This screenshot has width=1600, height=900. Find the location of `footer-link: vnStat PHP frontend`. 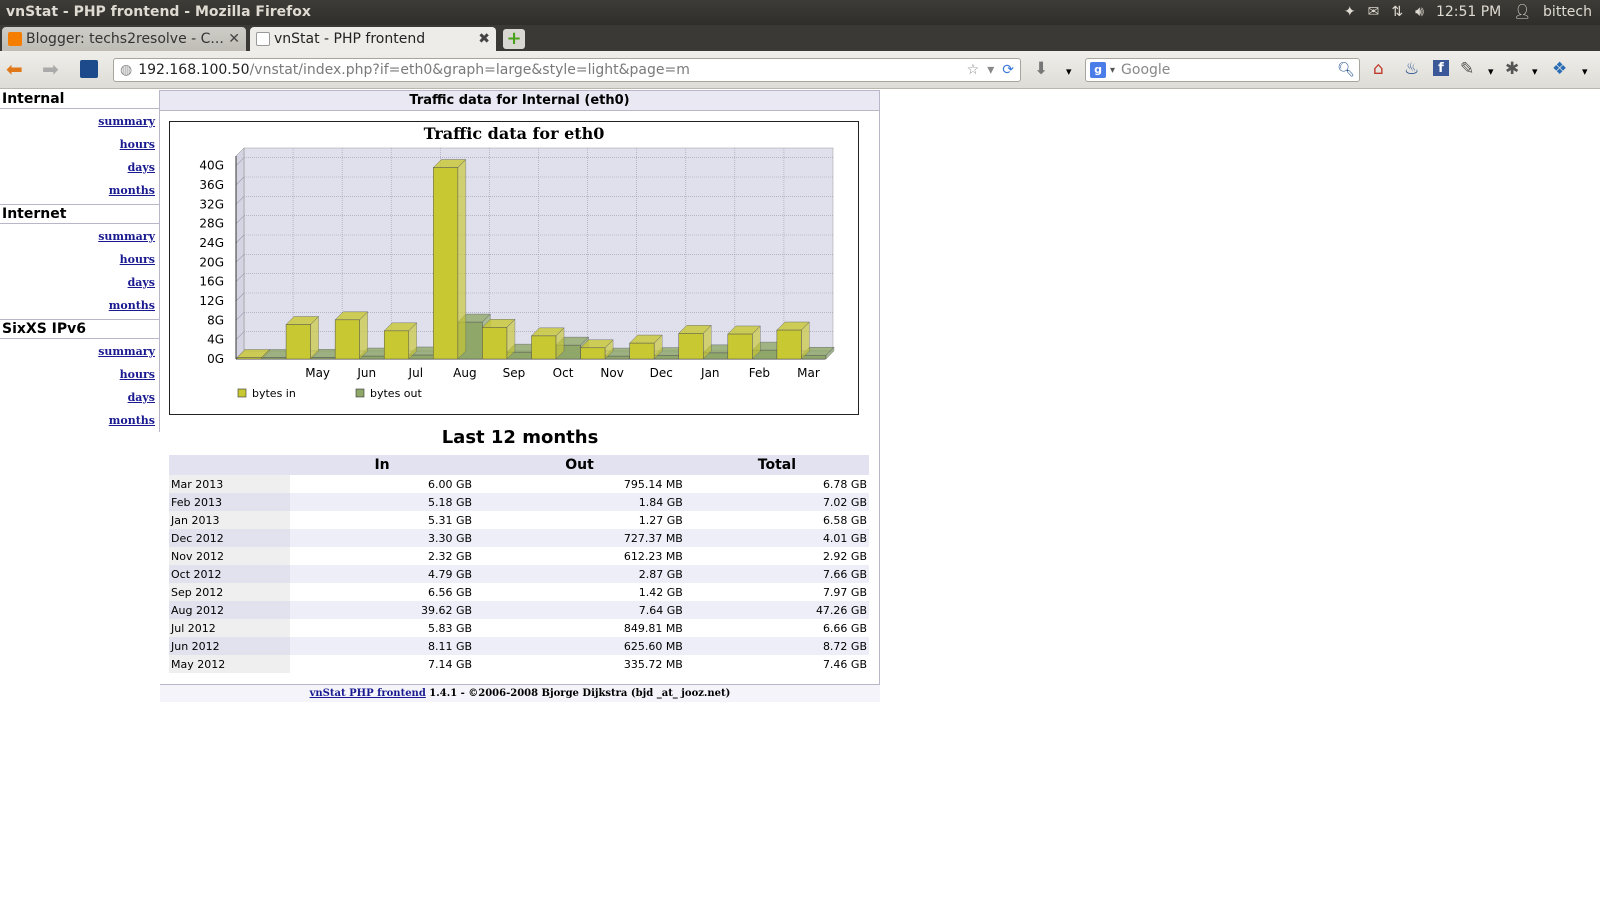

footer-link: vnStat PHP frontend is located at coordinates (368, 693).